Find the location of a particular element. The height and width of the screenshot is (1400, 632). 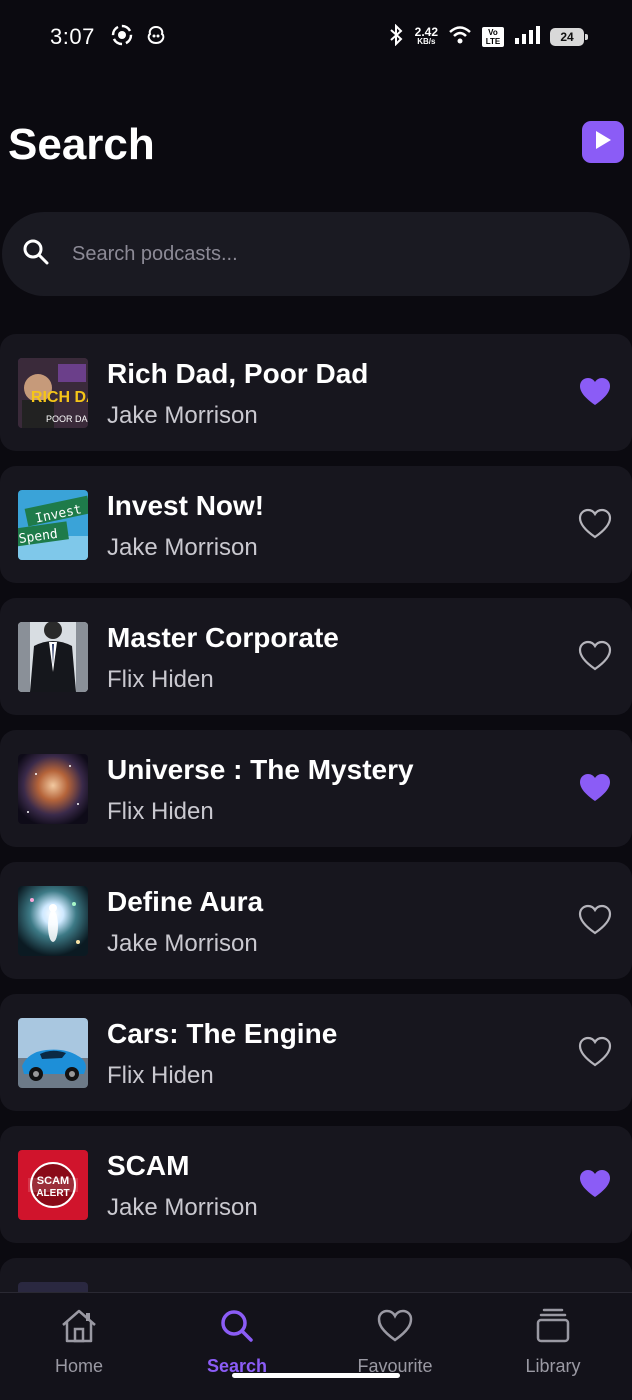

search-bar is located at coordinates (316, 254).